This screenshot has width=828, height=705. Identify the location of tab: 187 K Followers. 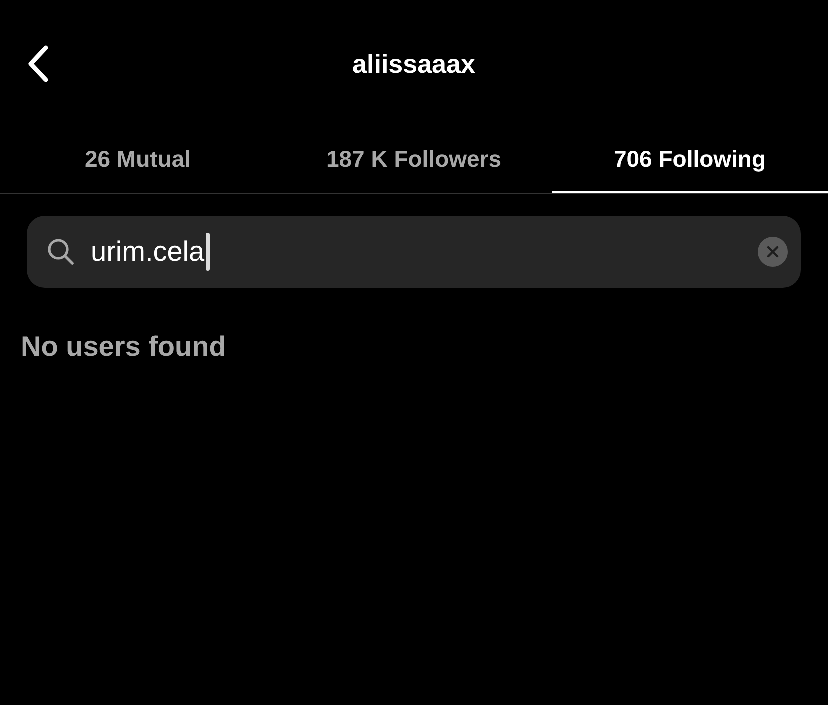
(414, 161).